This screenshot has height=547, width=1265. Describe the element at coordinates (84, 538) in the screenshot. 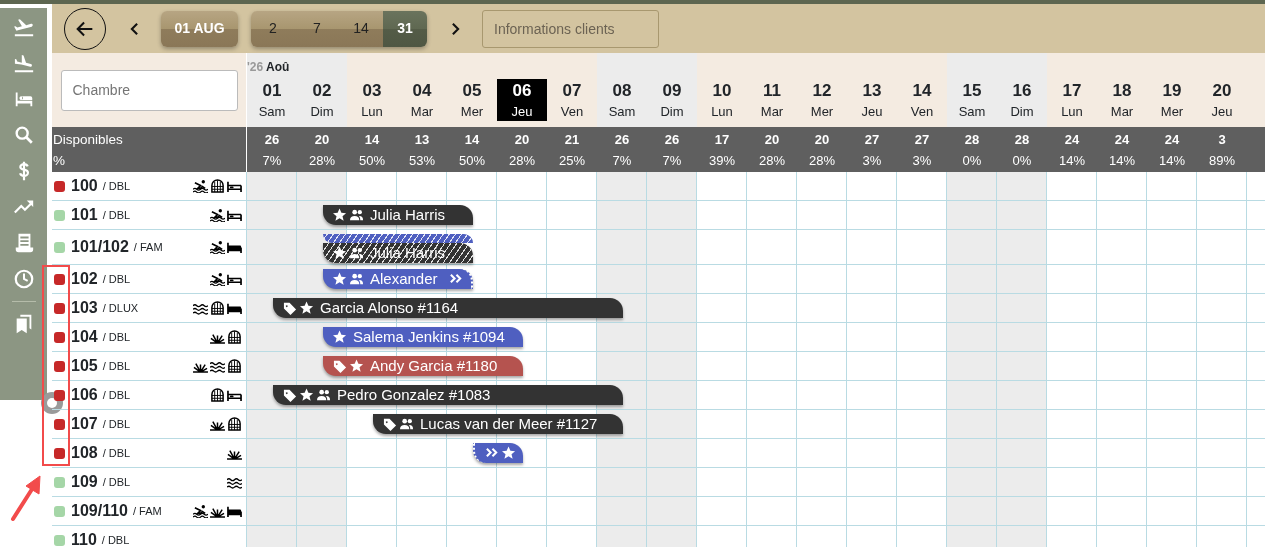

I see `room-number: 110` at that location.